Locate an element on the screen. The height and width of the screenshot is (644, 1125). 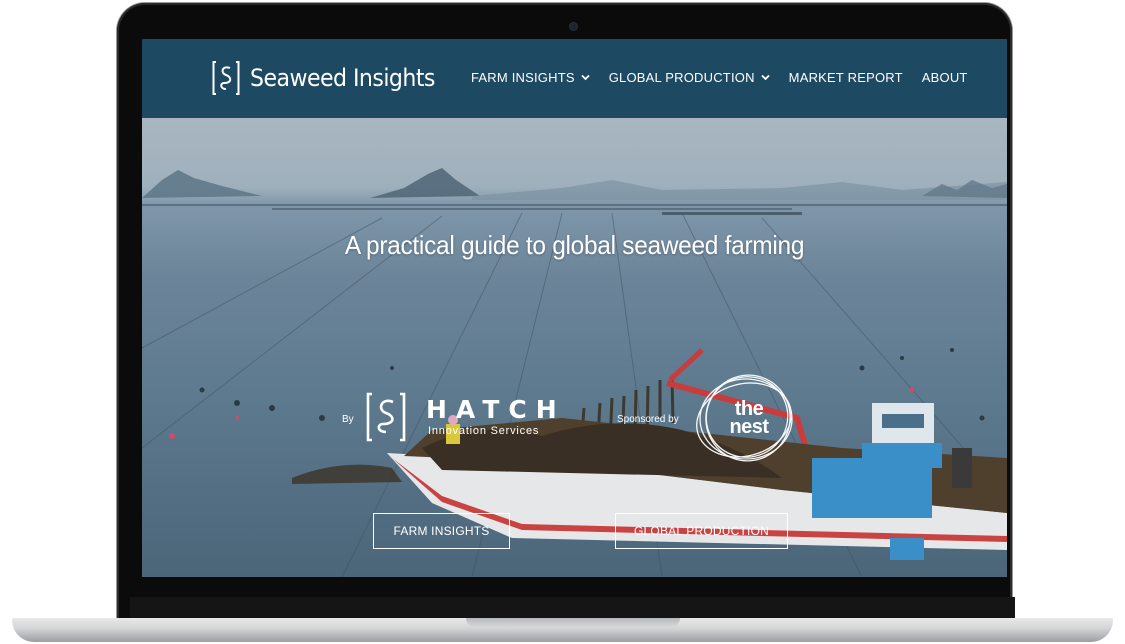
nav-item-label: GLOBAL PRODUCTION is located at coordinates (681, 77).